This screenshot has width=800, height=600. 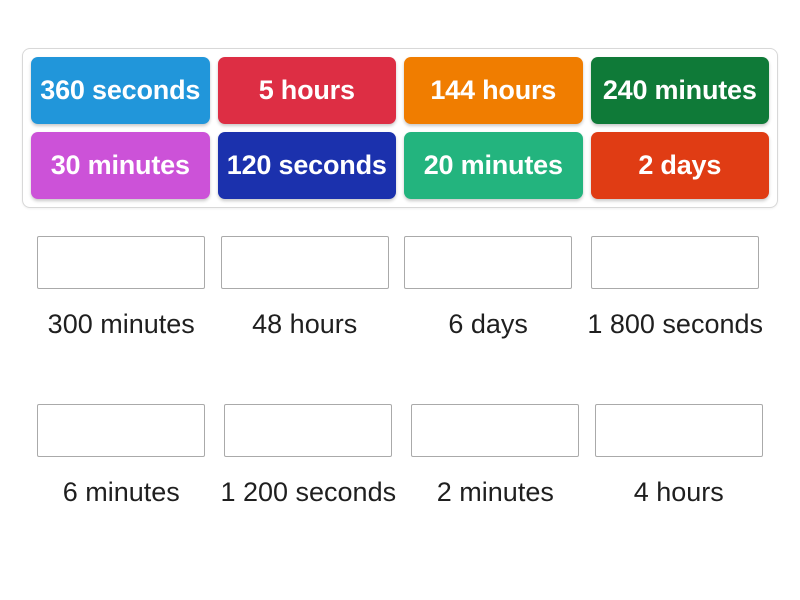 I want to click on tile-label: 20 minutes, so click(x=493, y=165).